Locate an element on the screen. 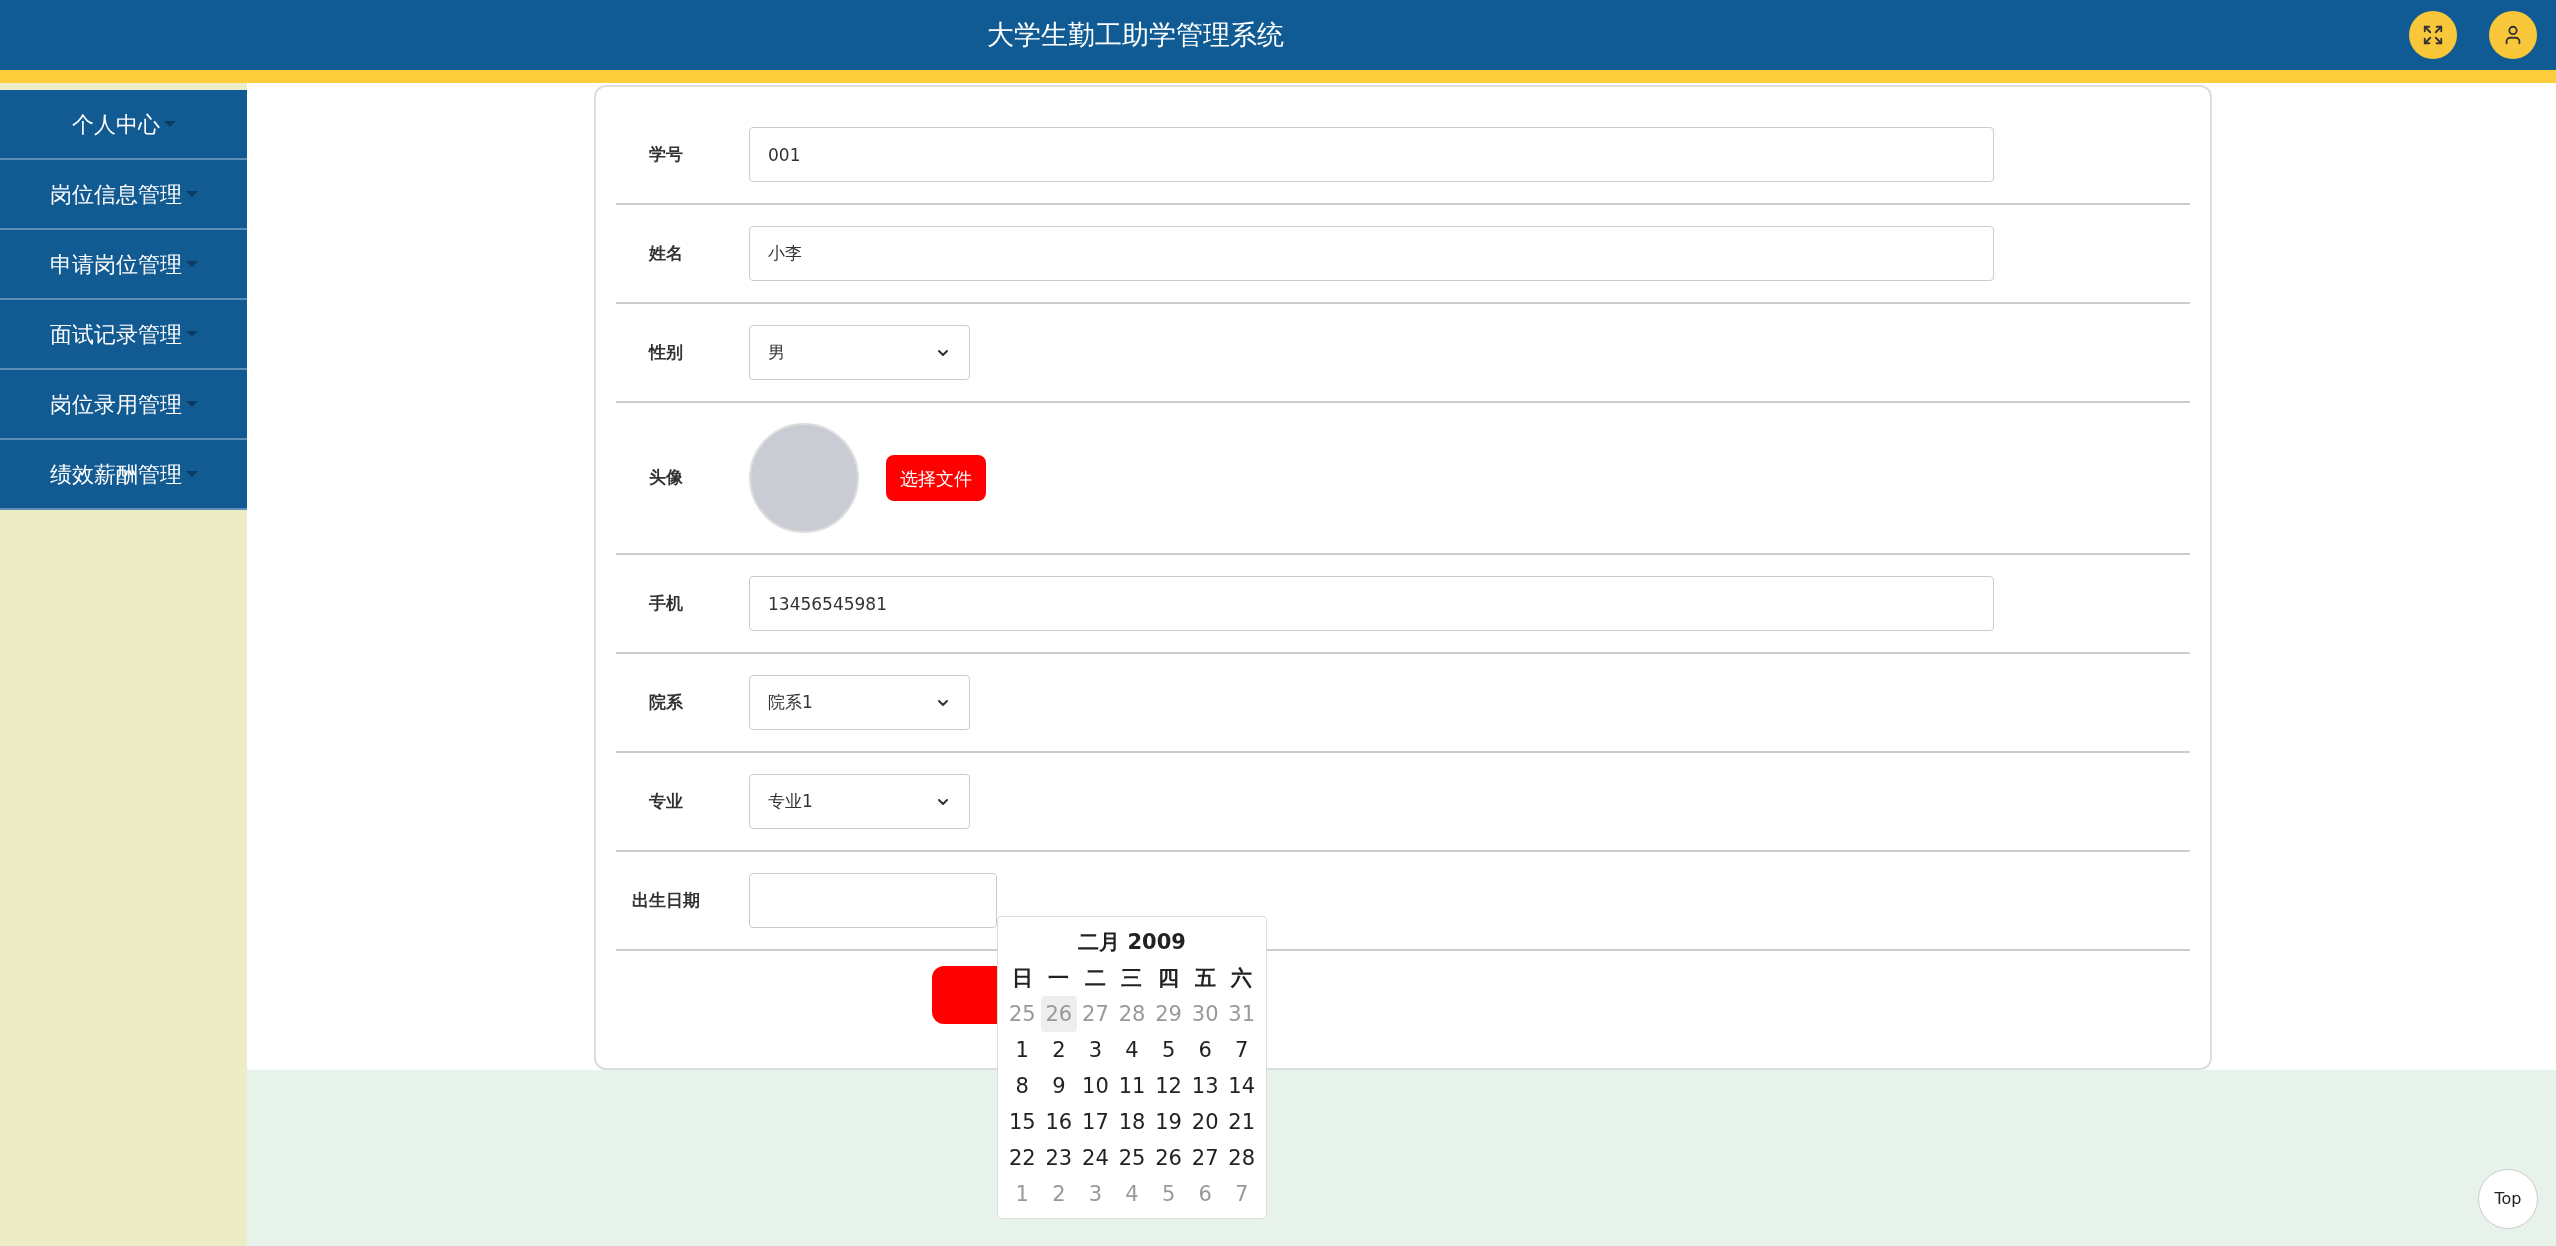 The width and height of the screenshot is (2556, 1246). sidebar-item: 岗位信息管理 is located at coordinates (123, 195).